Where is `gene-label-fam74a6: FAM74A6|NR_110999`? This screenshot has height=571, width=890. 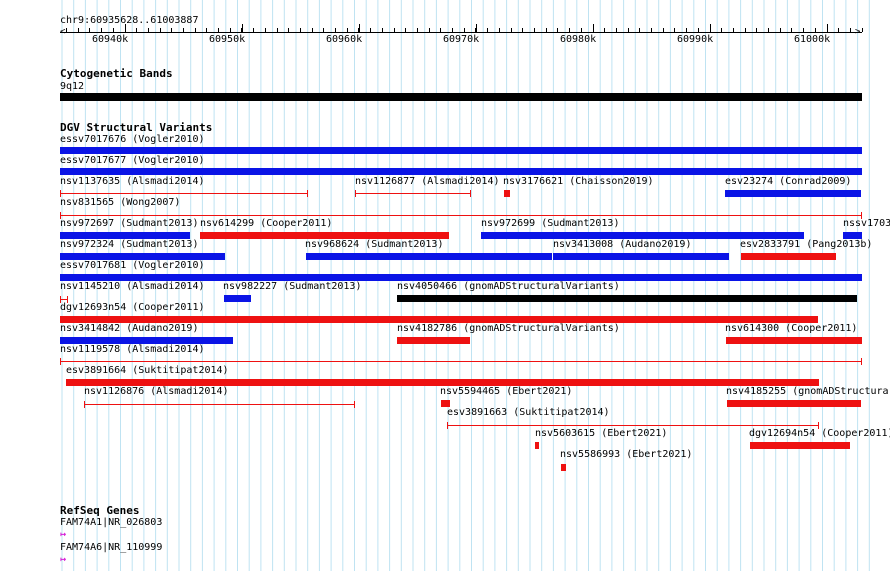
gene-label-fam74a6: FAM74A6|NR_110999 is located at coordinates (111, 548).